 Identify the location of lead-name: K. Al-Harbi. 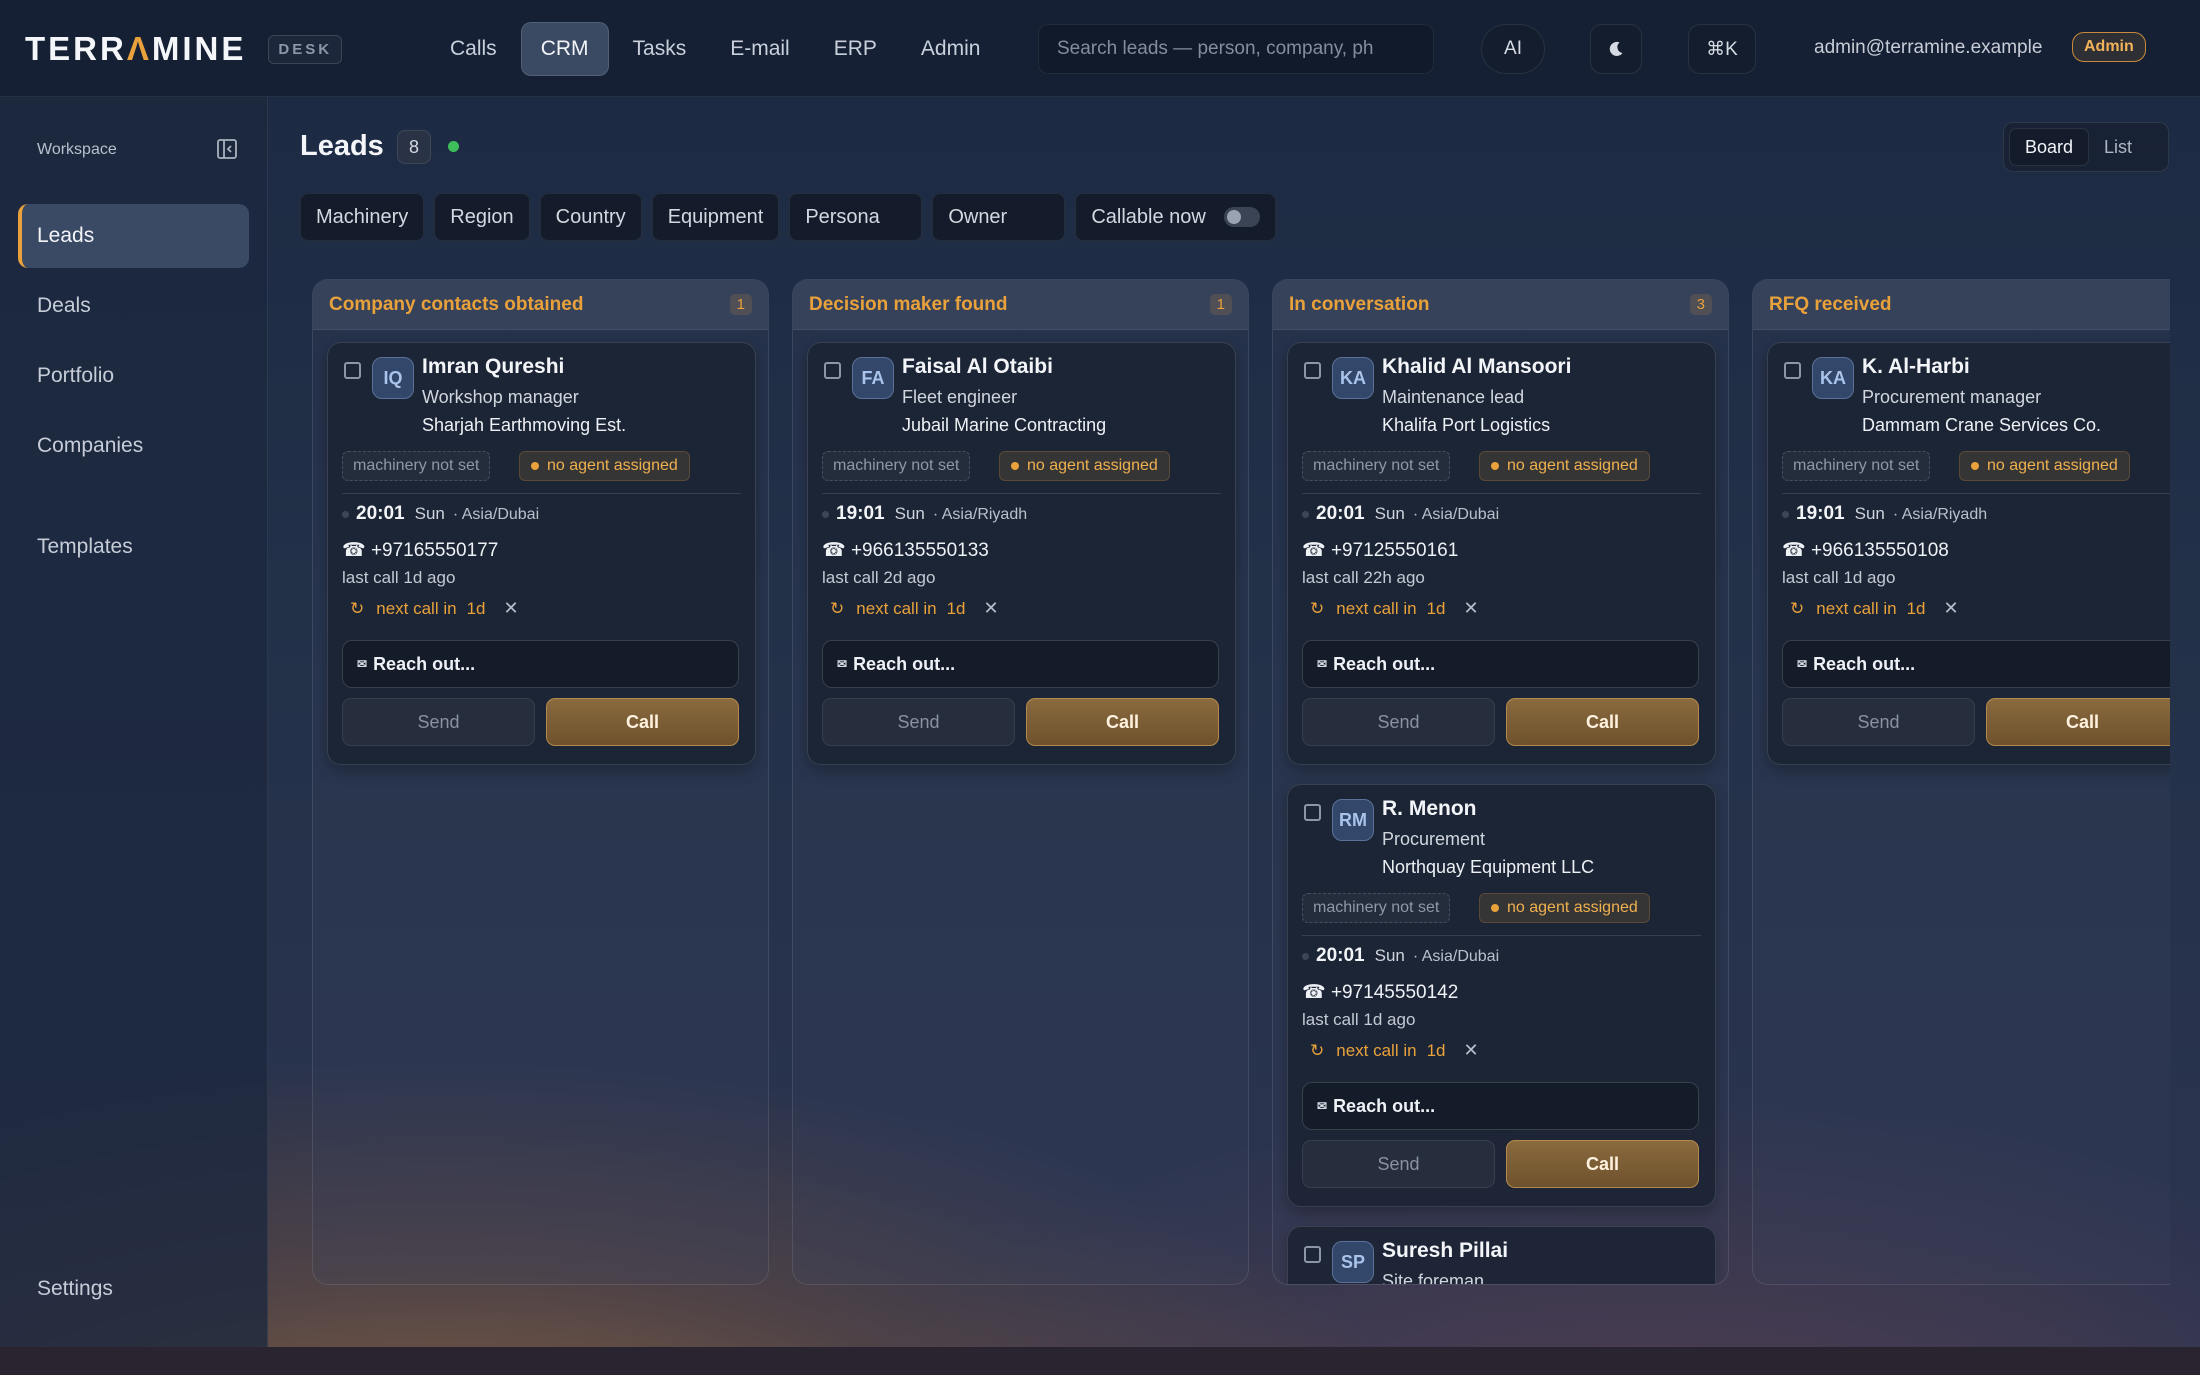
(1916, 367).